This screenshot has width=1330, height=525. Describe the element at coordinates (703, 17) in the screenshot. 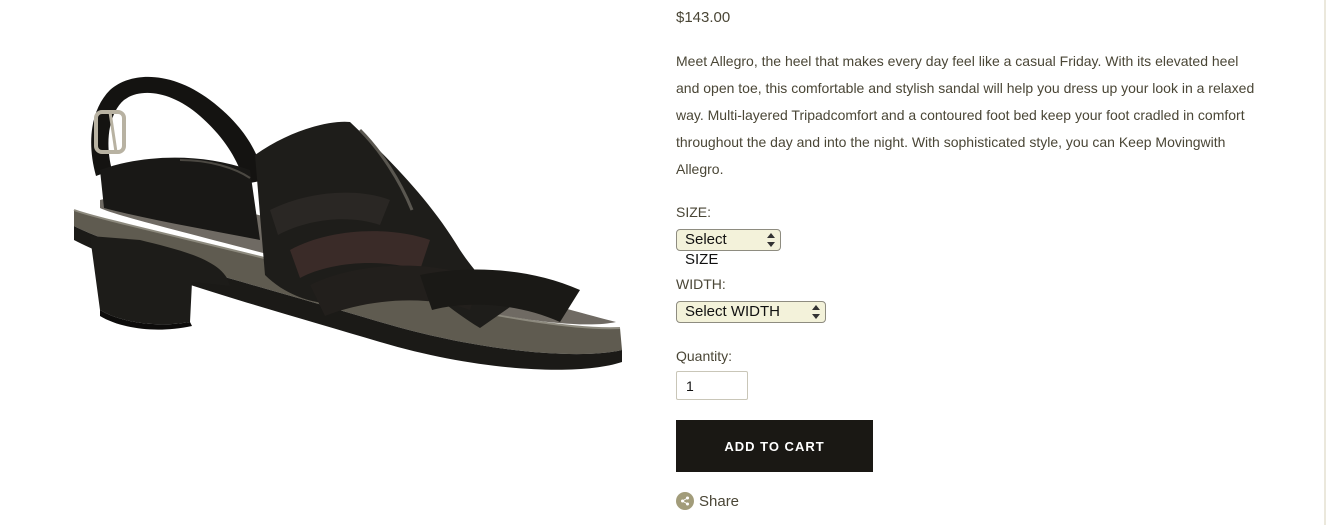

I see `product-price: $143.00` at that location.